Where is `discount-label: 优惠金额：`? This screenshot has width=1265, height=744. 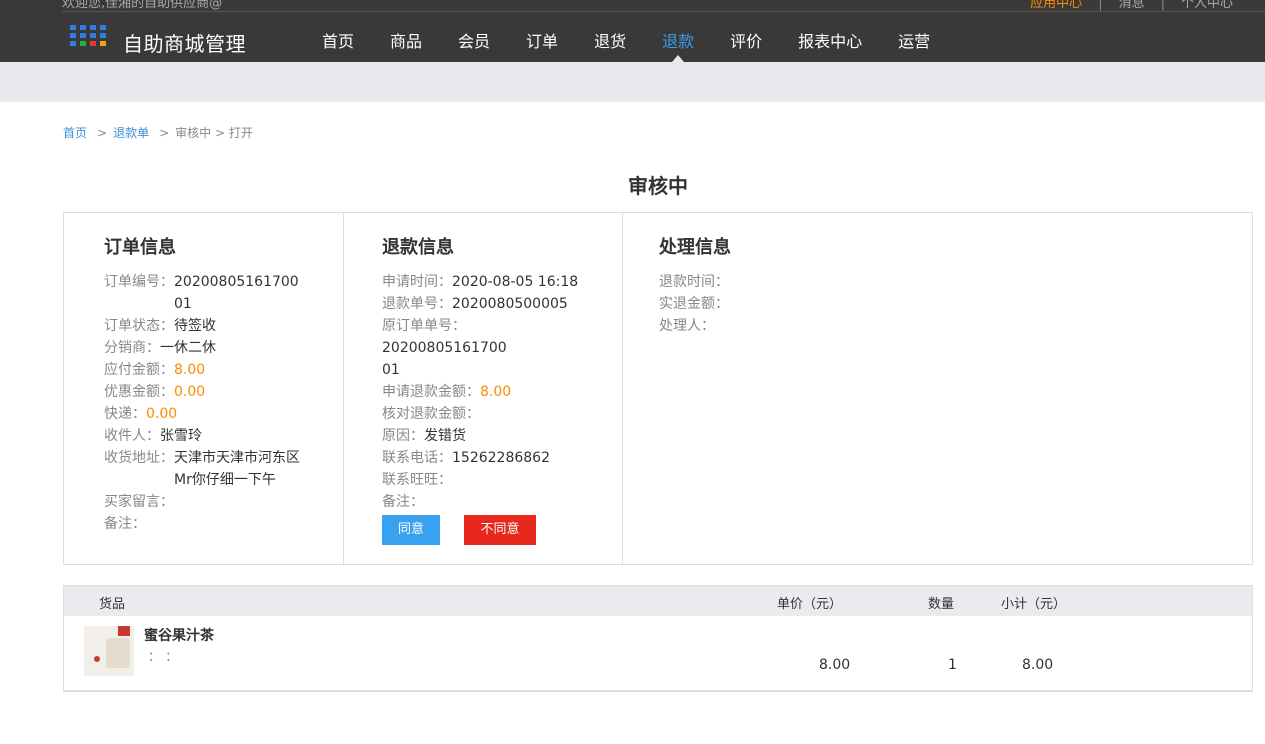
discount-label: 优惠金额： is located at coordinates (139, 392).